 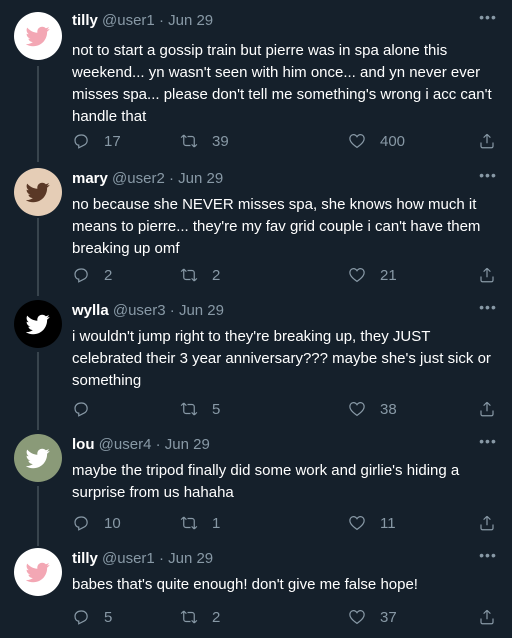 I want to click on like-count: 11, so click(x=388, y=523).